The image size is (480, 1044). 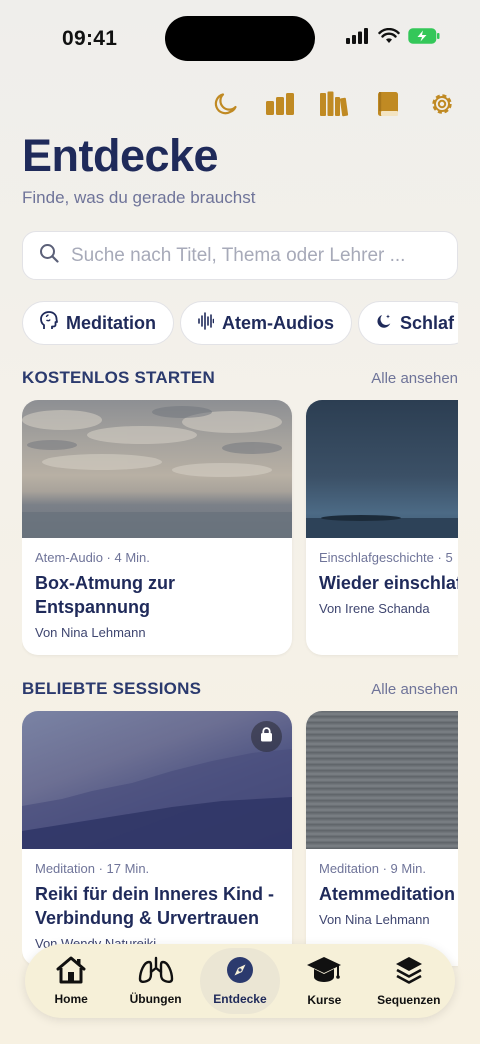 What do you see at coordinates (139, 197) in the screenshot?
I see `page-subtitle: Finde, was du gerade brauchst` at bounding box center [139, 197].